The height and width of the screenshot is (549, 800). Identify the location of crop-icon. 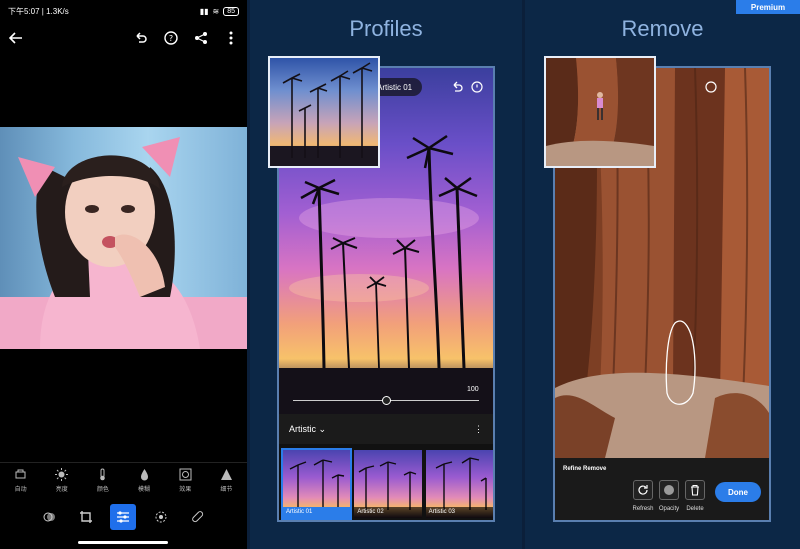
(86, 517).